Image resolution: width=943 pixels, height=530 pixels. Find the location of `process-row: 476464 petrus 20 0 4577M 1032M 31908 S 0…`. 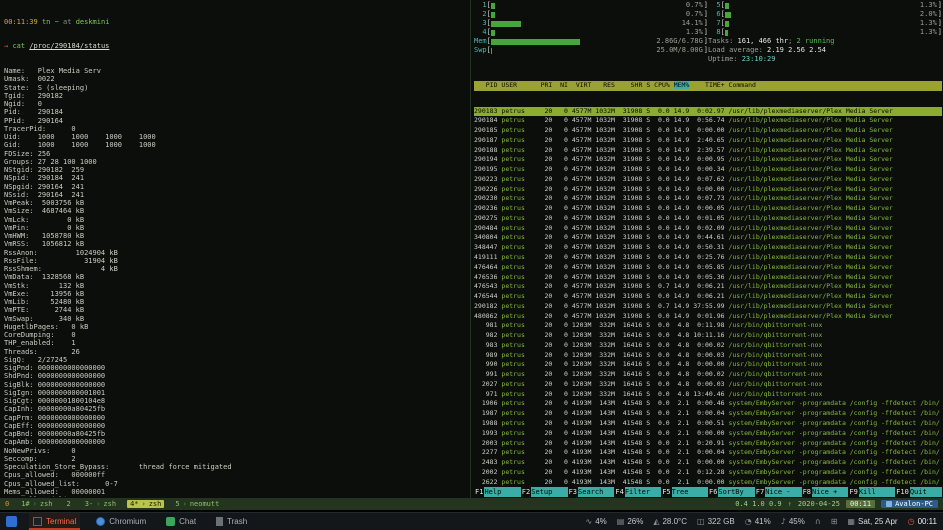

process-row: 476464 petrus 20 0 4577M 1032M 31908 S 0… is located at coordinates (708, 268).